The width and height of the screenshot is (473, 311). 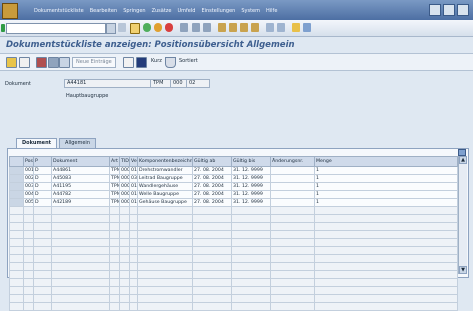 I want to click on cell-valid-to: 31. 12. 9999, so click(x=251, y=186).